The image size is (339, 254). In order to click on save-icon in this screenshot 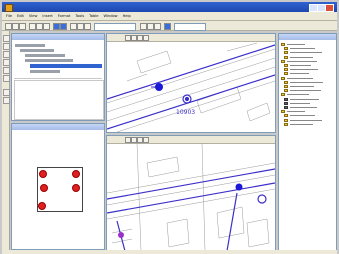, I will do `click(22, 26)`.